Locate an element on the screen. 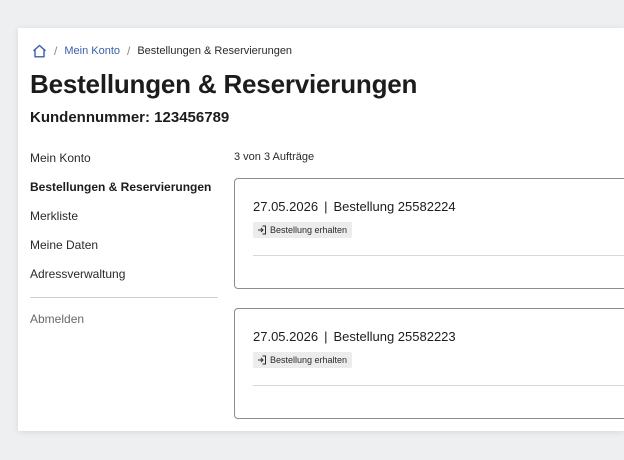  logout-link: Abmelden is located at coordinates (124, 323).